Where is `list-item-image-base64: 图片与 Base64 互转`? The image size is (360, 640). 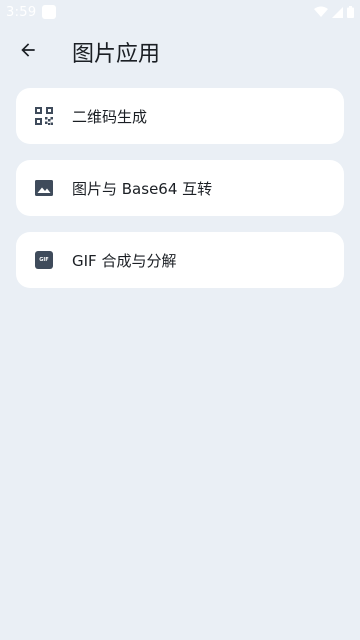 list-item-image-base64: 图片与 Base64 互转 is located at coordinates (180, 188).